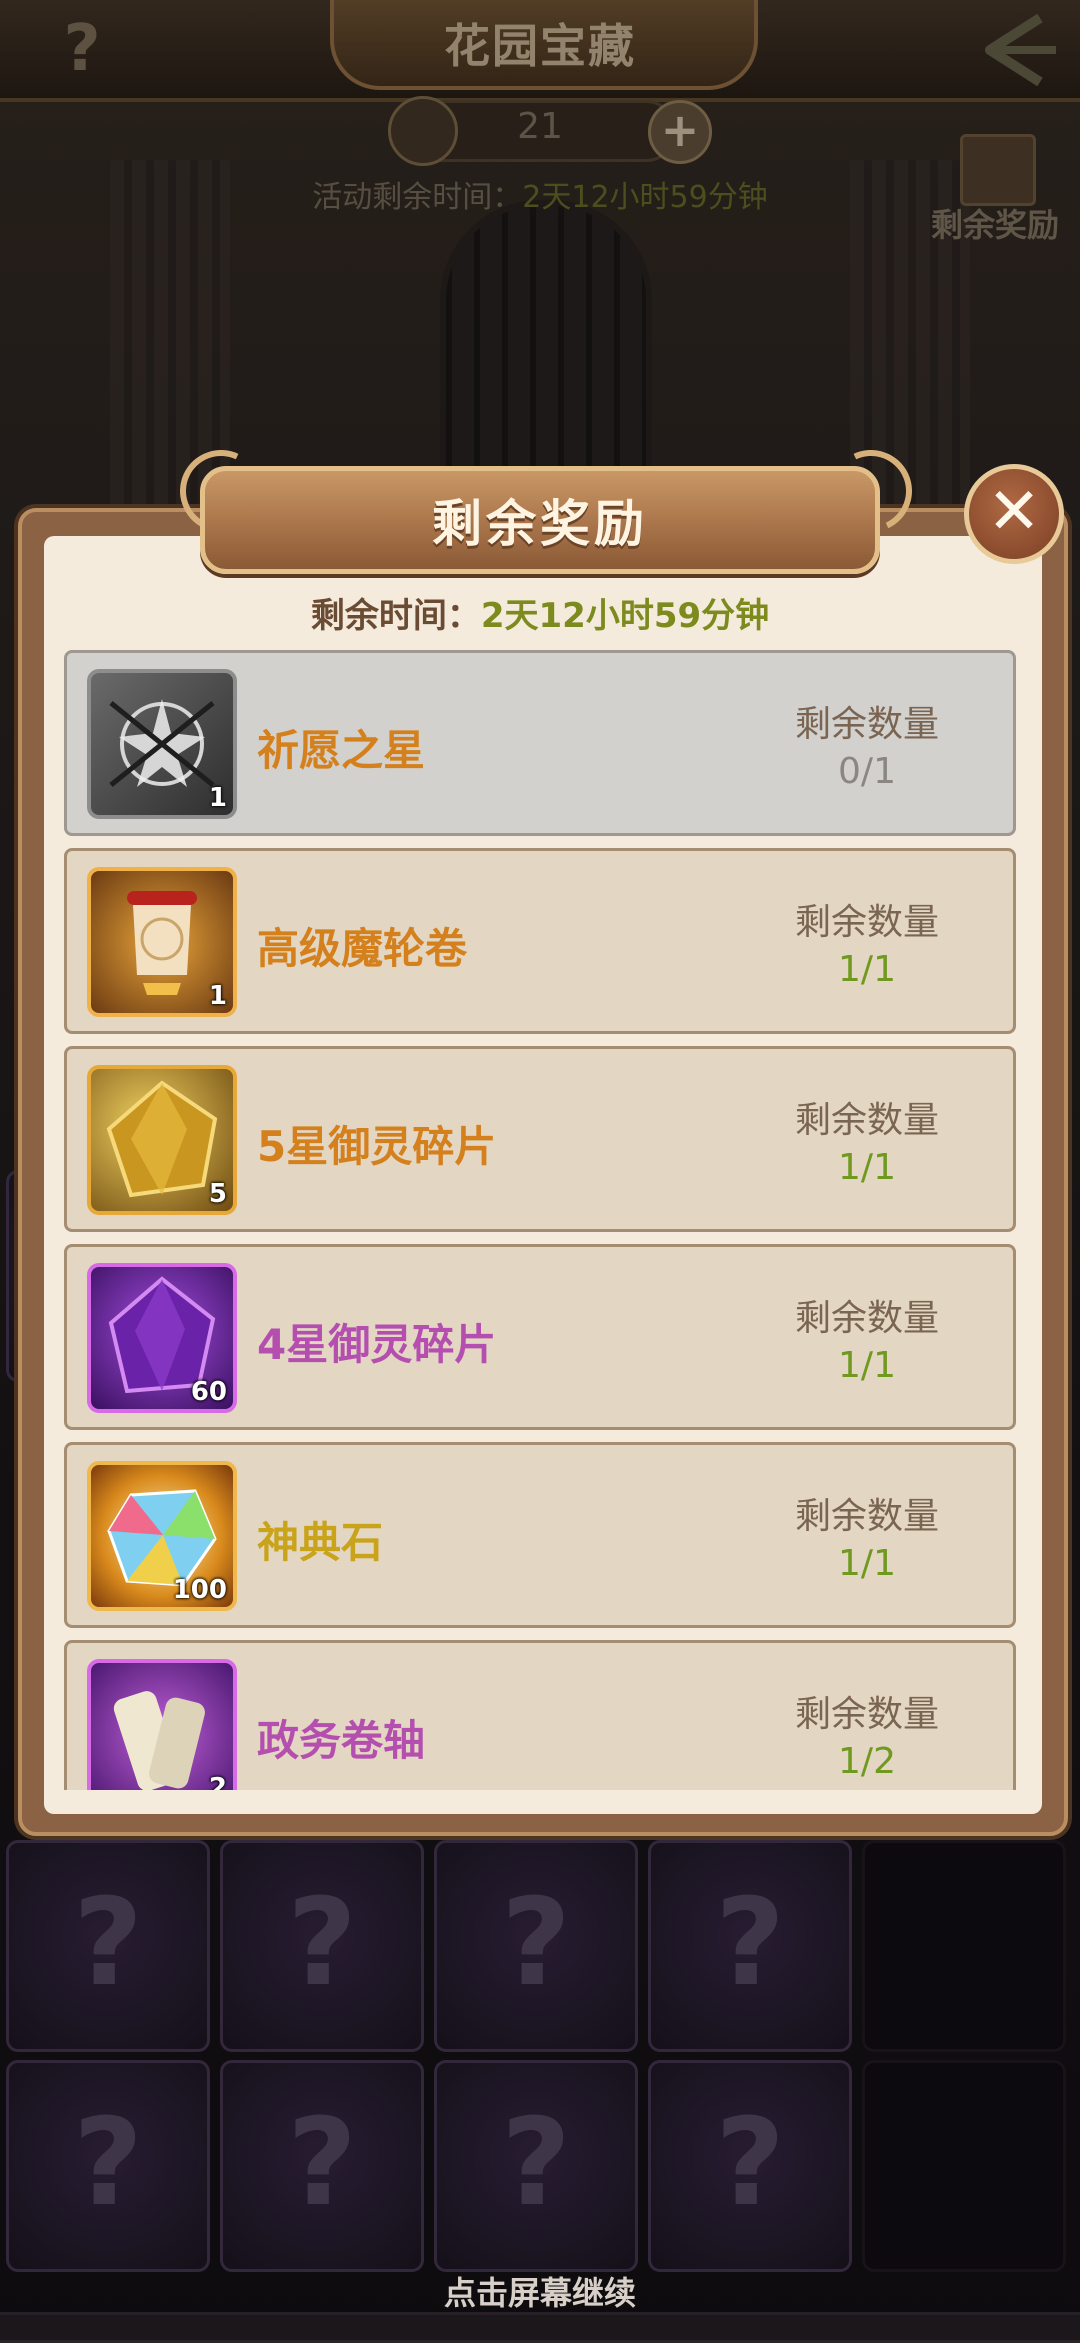  What do you see at coordinates (199, 1590) in the screenshot?
I see `item-quantity: 100` at bounding box center [199, 1590].